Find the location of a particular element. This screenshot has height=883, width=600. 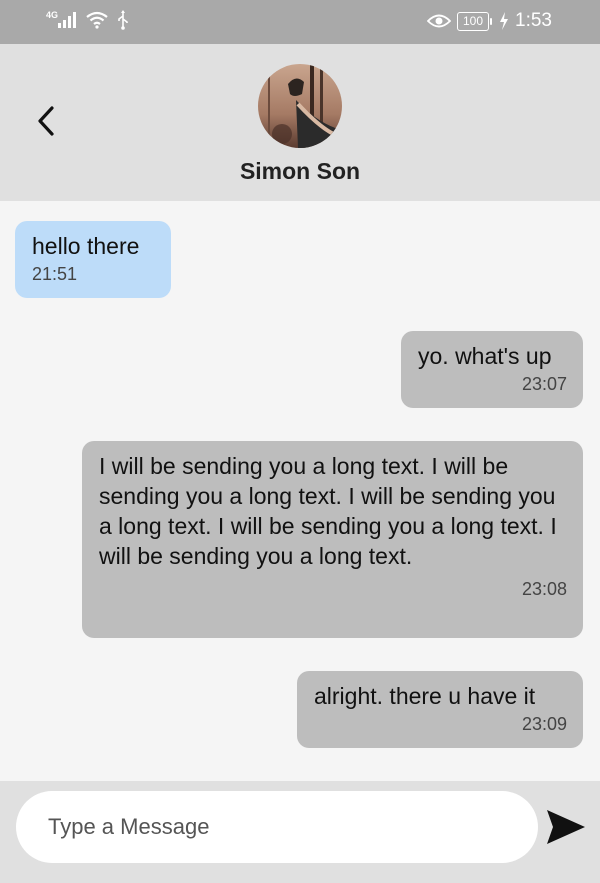

chevron-left-icon is located at coordinates (46, 121).